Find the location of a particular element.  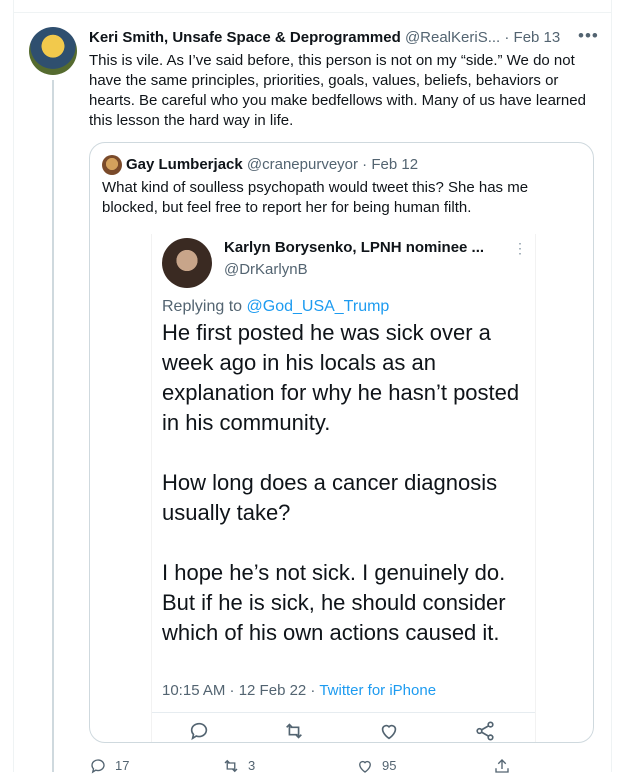

quoted-author-avatar is located at coordinates (112, 165).